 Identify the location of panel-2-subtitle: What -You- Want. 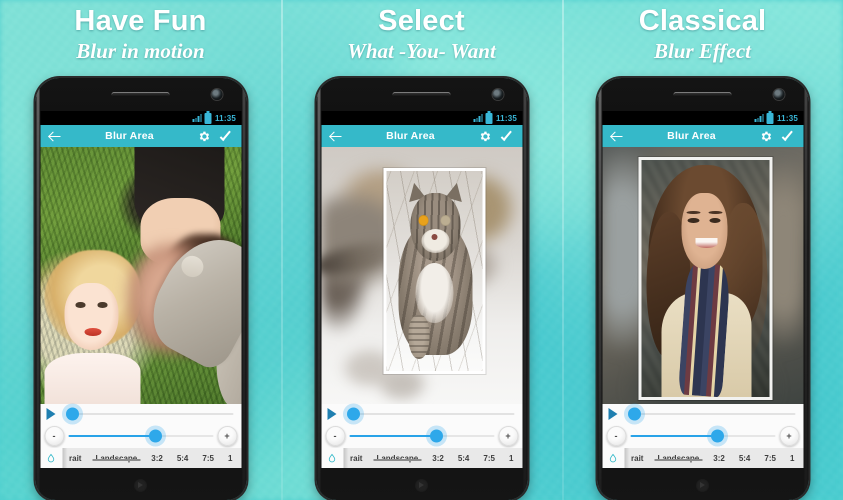
(421, 51).